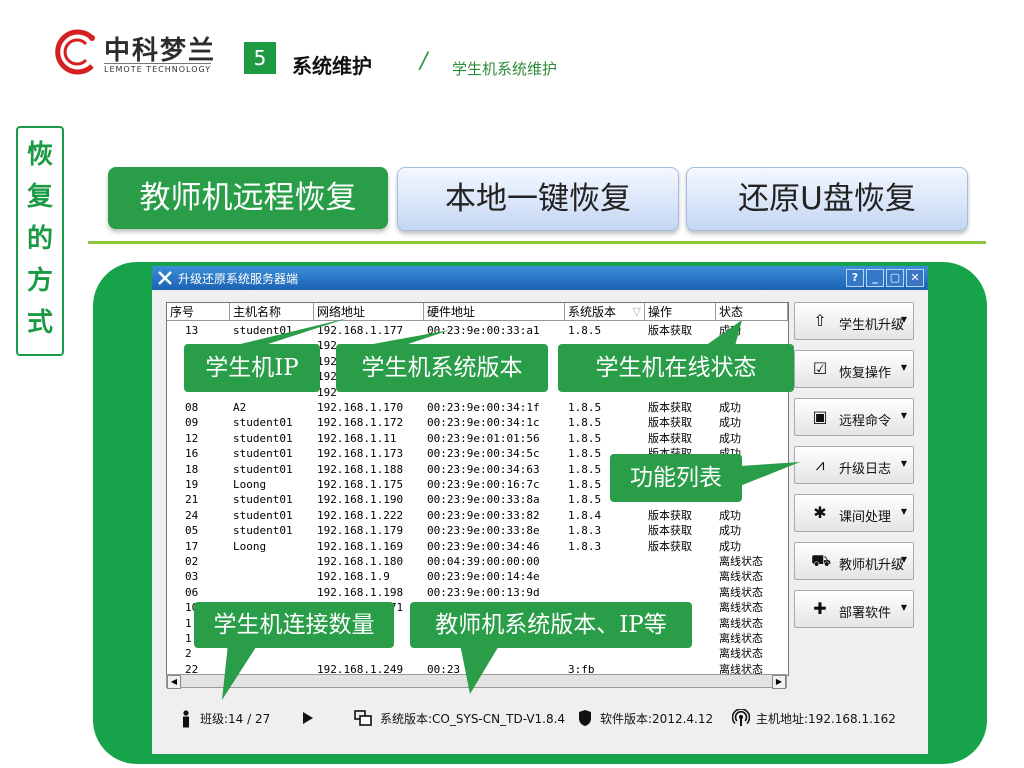 The image size is (1024, 768). What do you see at coordinates (820, 368) in the screenshot?
I see `checkbox-icon: ☑` at bounding box center [820, 368].